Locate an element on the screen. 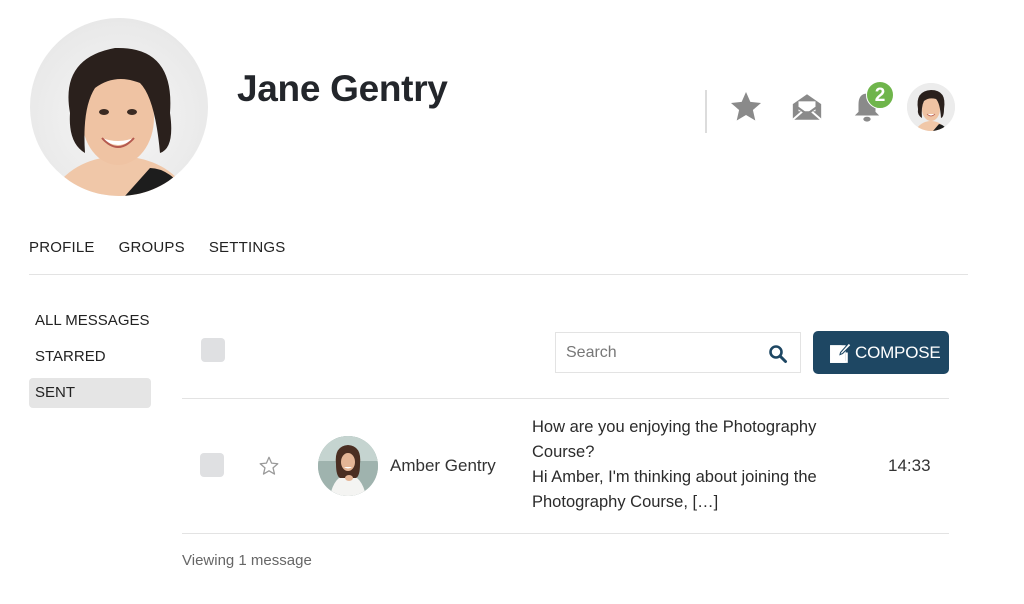 The height and width of the screenshot is (604, 1024). user-avatar-menu is located at coordinates (931, 107).